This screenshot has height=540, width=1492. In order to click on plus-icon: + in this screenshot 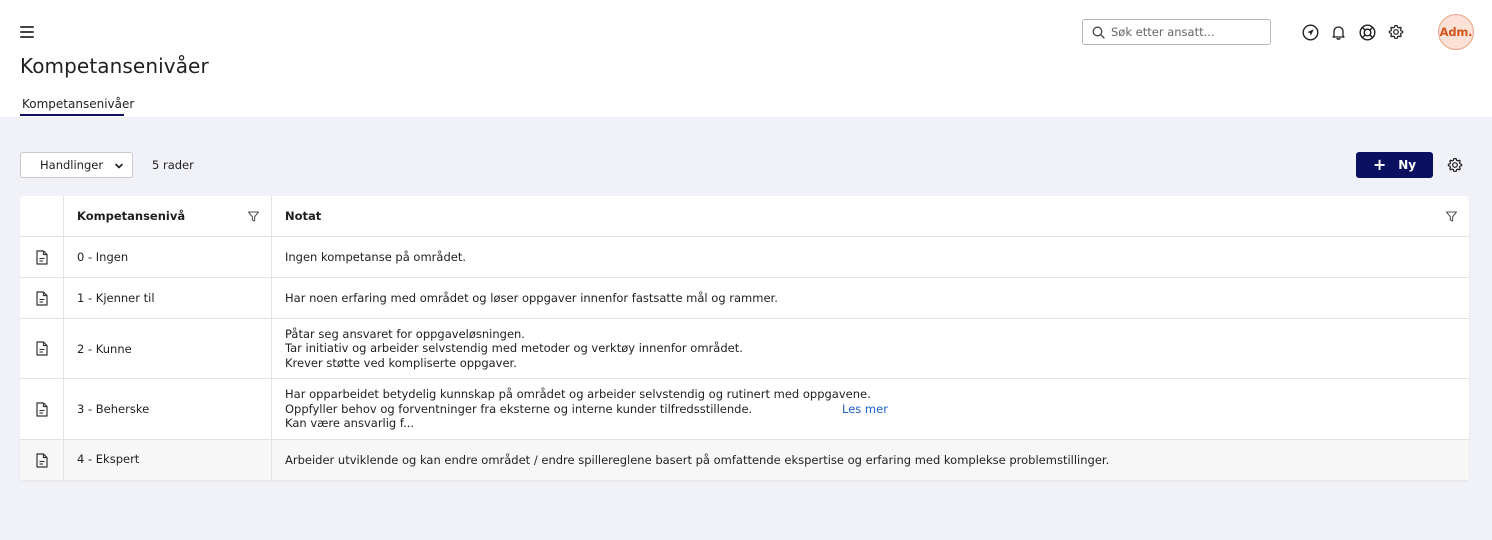, I will do `click(1379, 164)`.